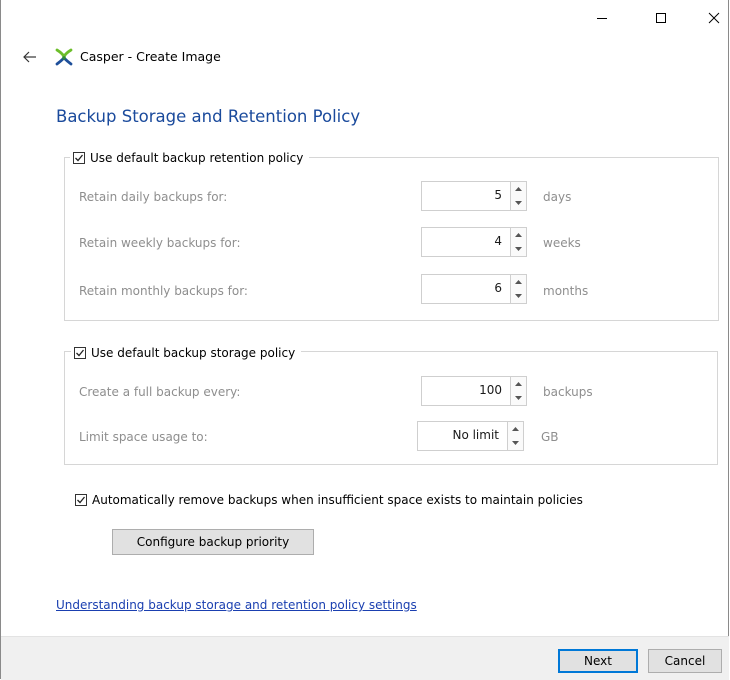  What do you see at coordinates (193, 353) in the screenshot?
I see `storage-default-label: Use default backup storage policy` at bounding box center [193, 353].